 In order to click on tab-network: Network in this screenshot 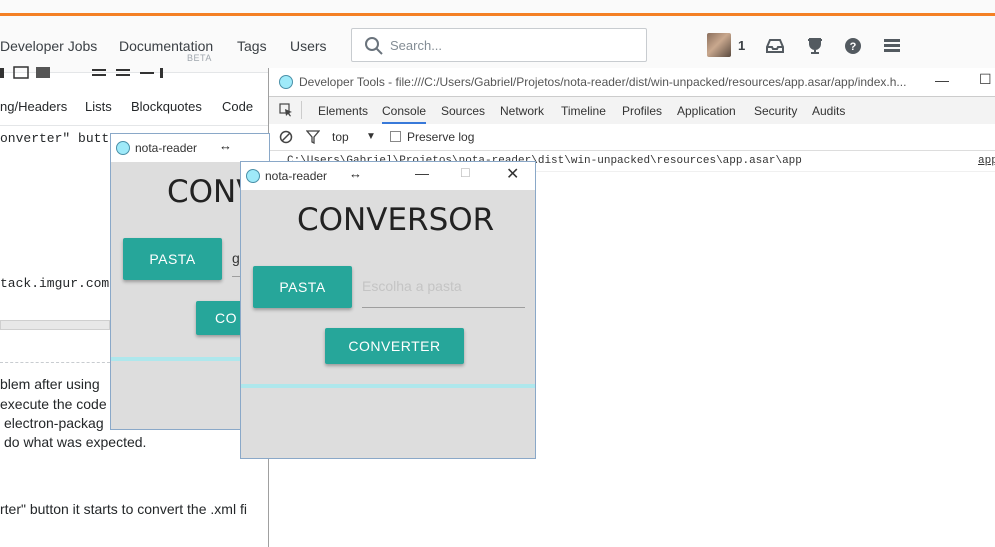, I will do `click(522, 111)`.